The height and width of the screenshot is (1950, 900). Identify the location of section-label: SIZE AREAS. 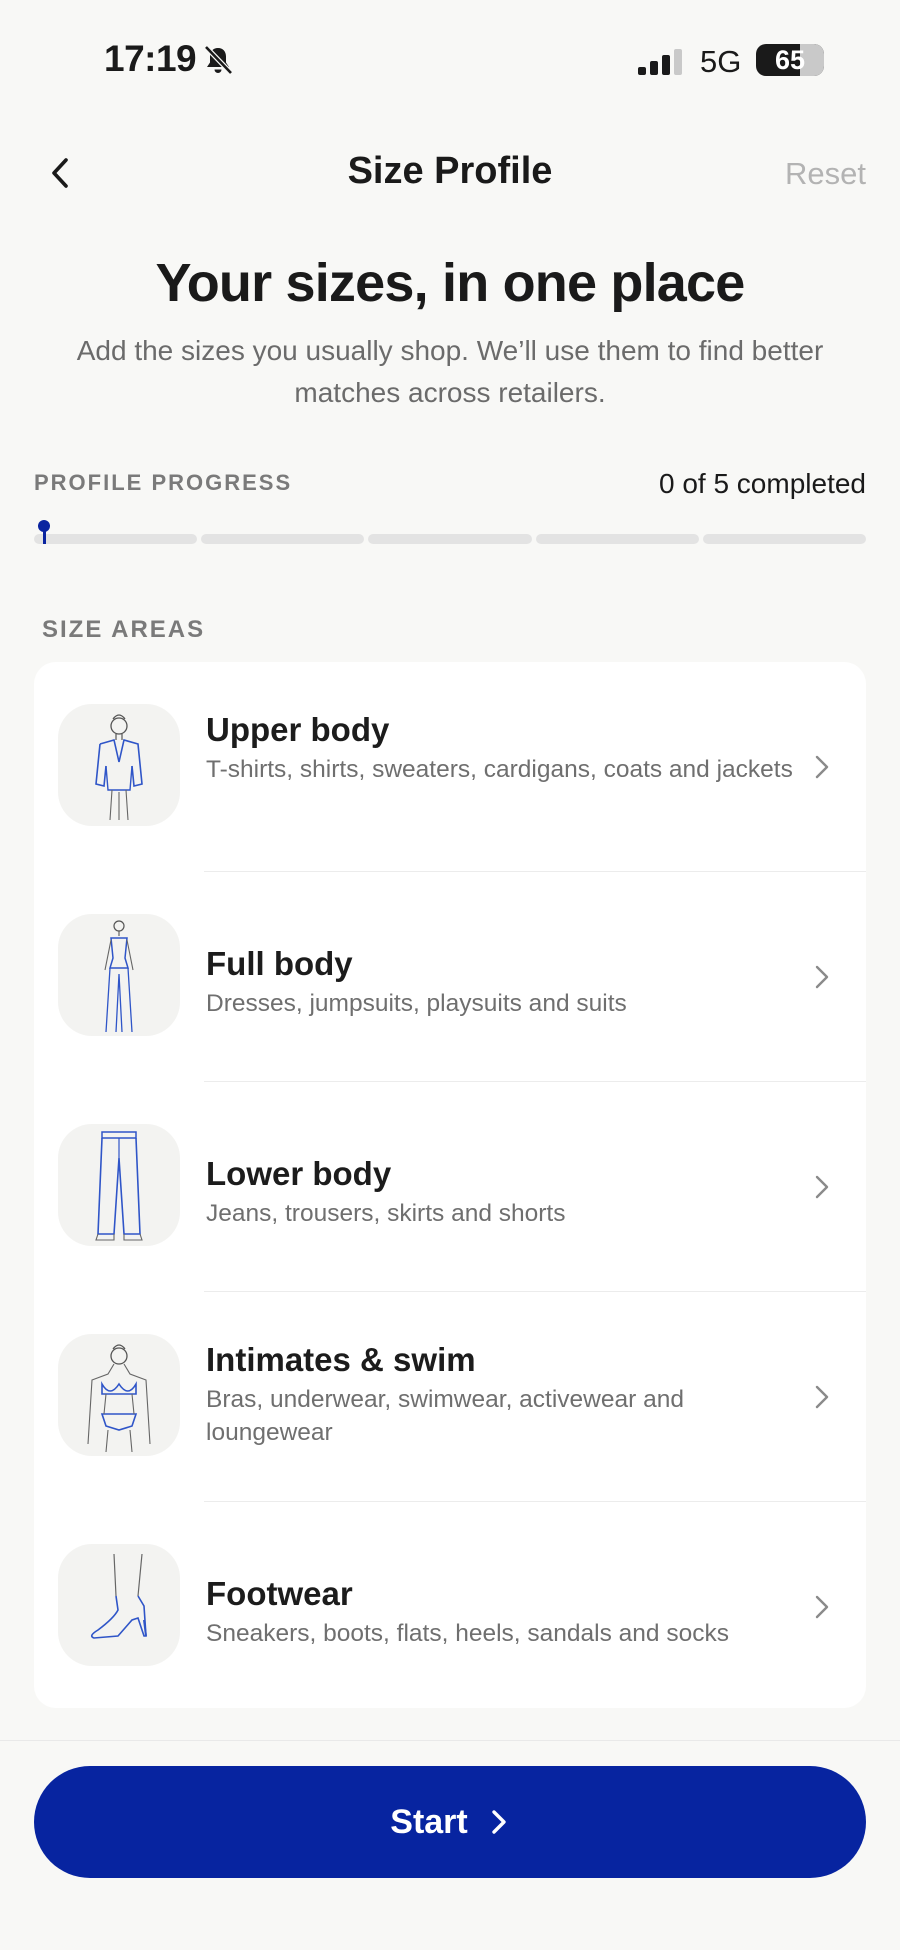
(124, 629).